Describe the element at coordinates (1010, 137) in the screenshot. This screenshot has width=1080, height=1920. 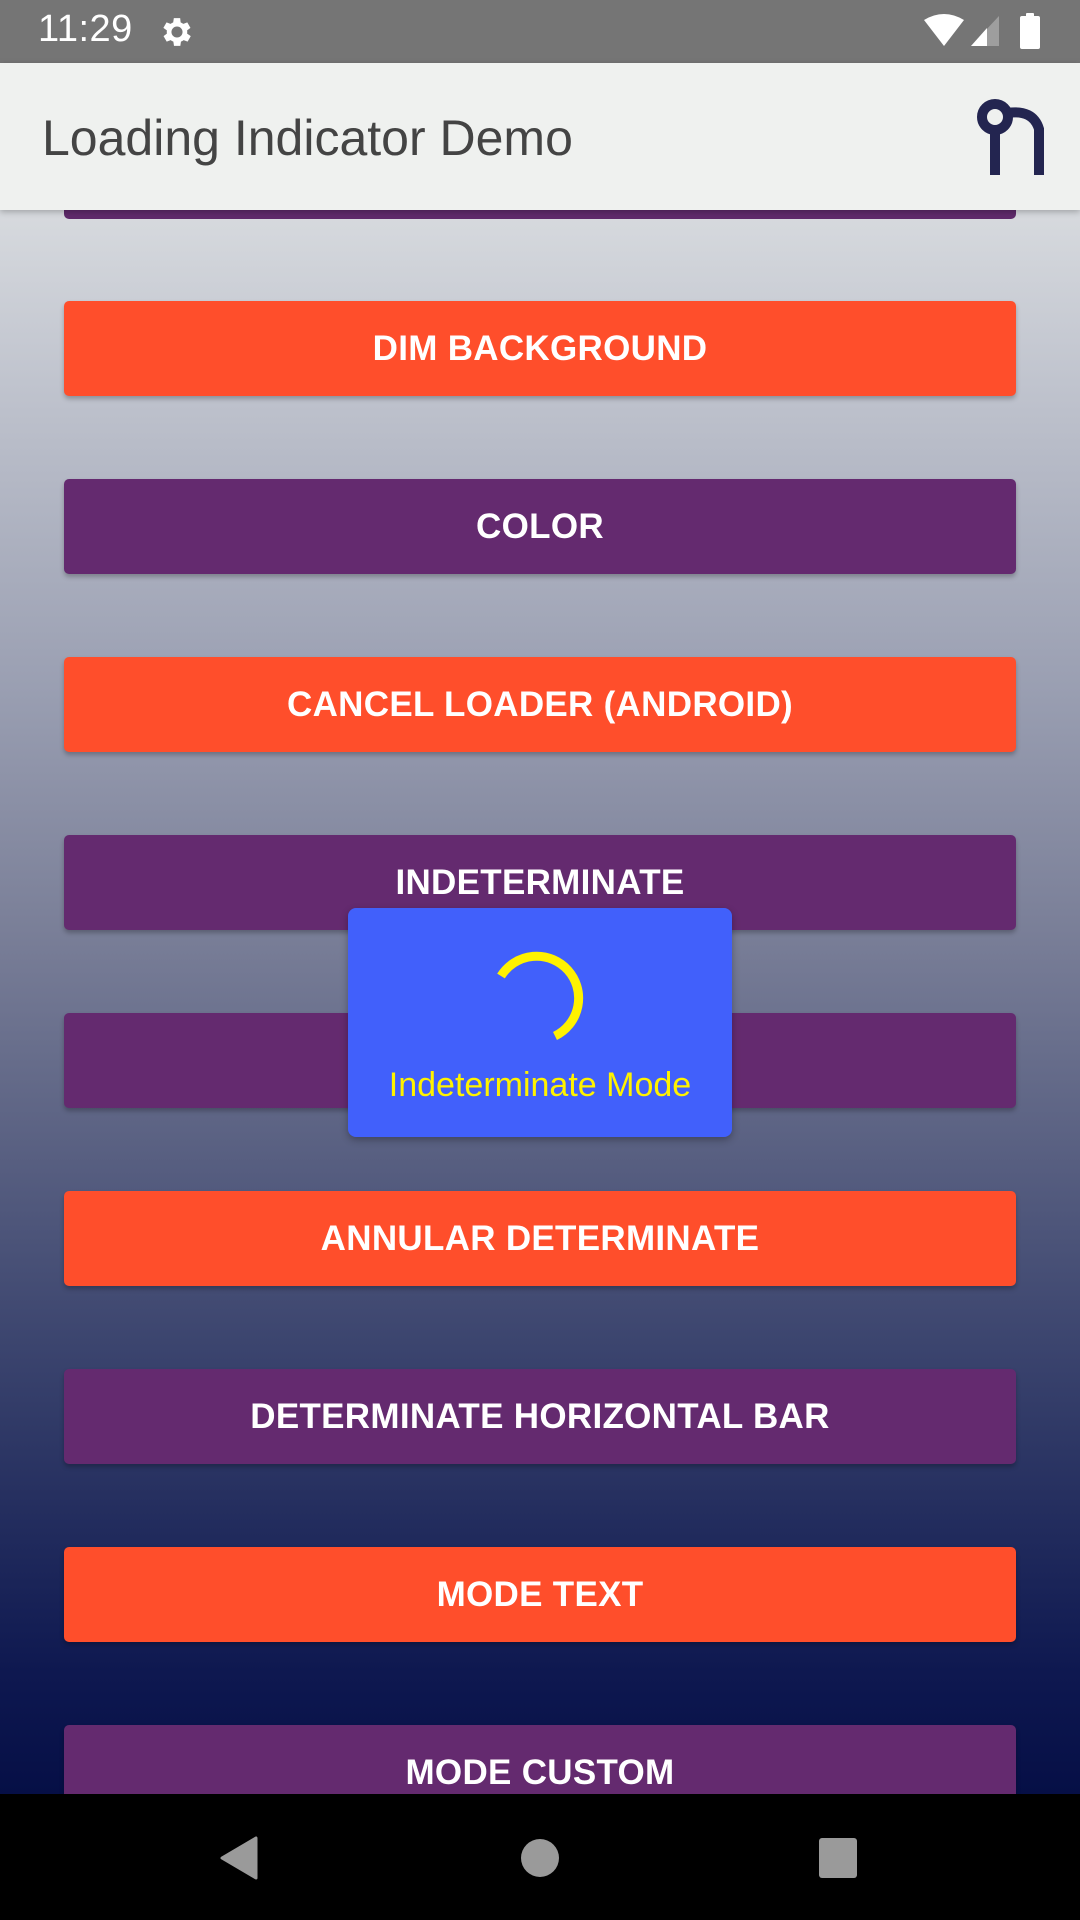
I see `n-logo-icon` at that location.